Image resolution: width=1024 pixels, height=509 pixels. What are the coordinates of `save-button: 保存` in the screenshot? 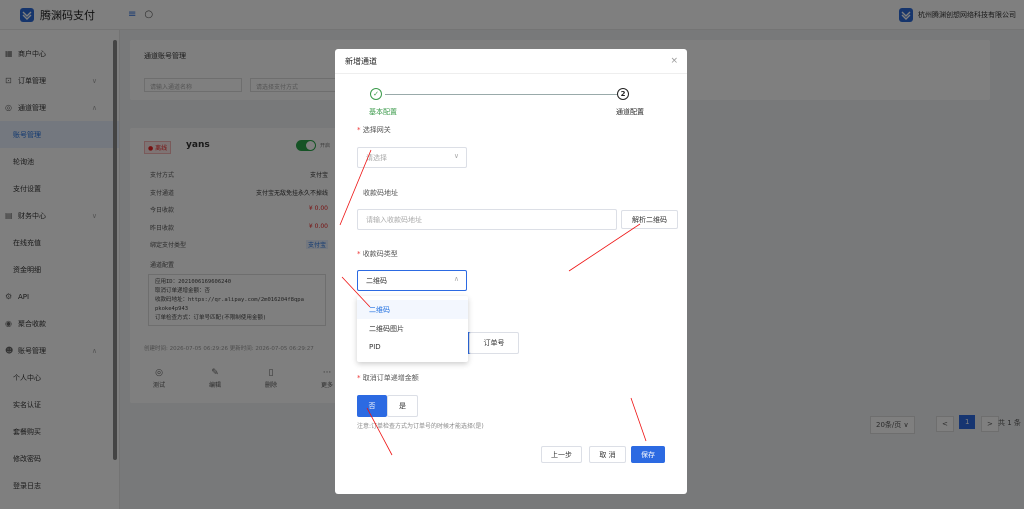 It's located at (648, 454).